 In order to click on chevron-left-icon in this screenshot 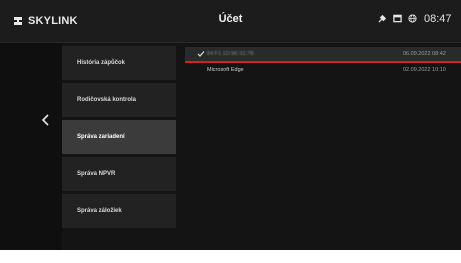, I will do `click(46, 120)`.